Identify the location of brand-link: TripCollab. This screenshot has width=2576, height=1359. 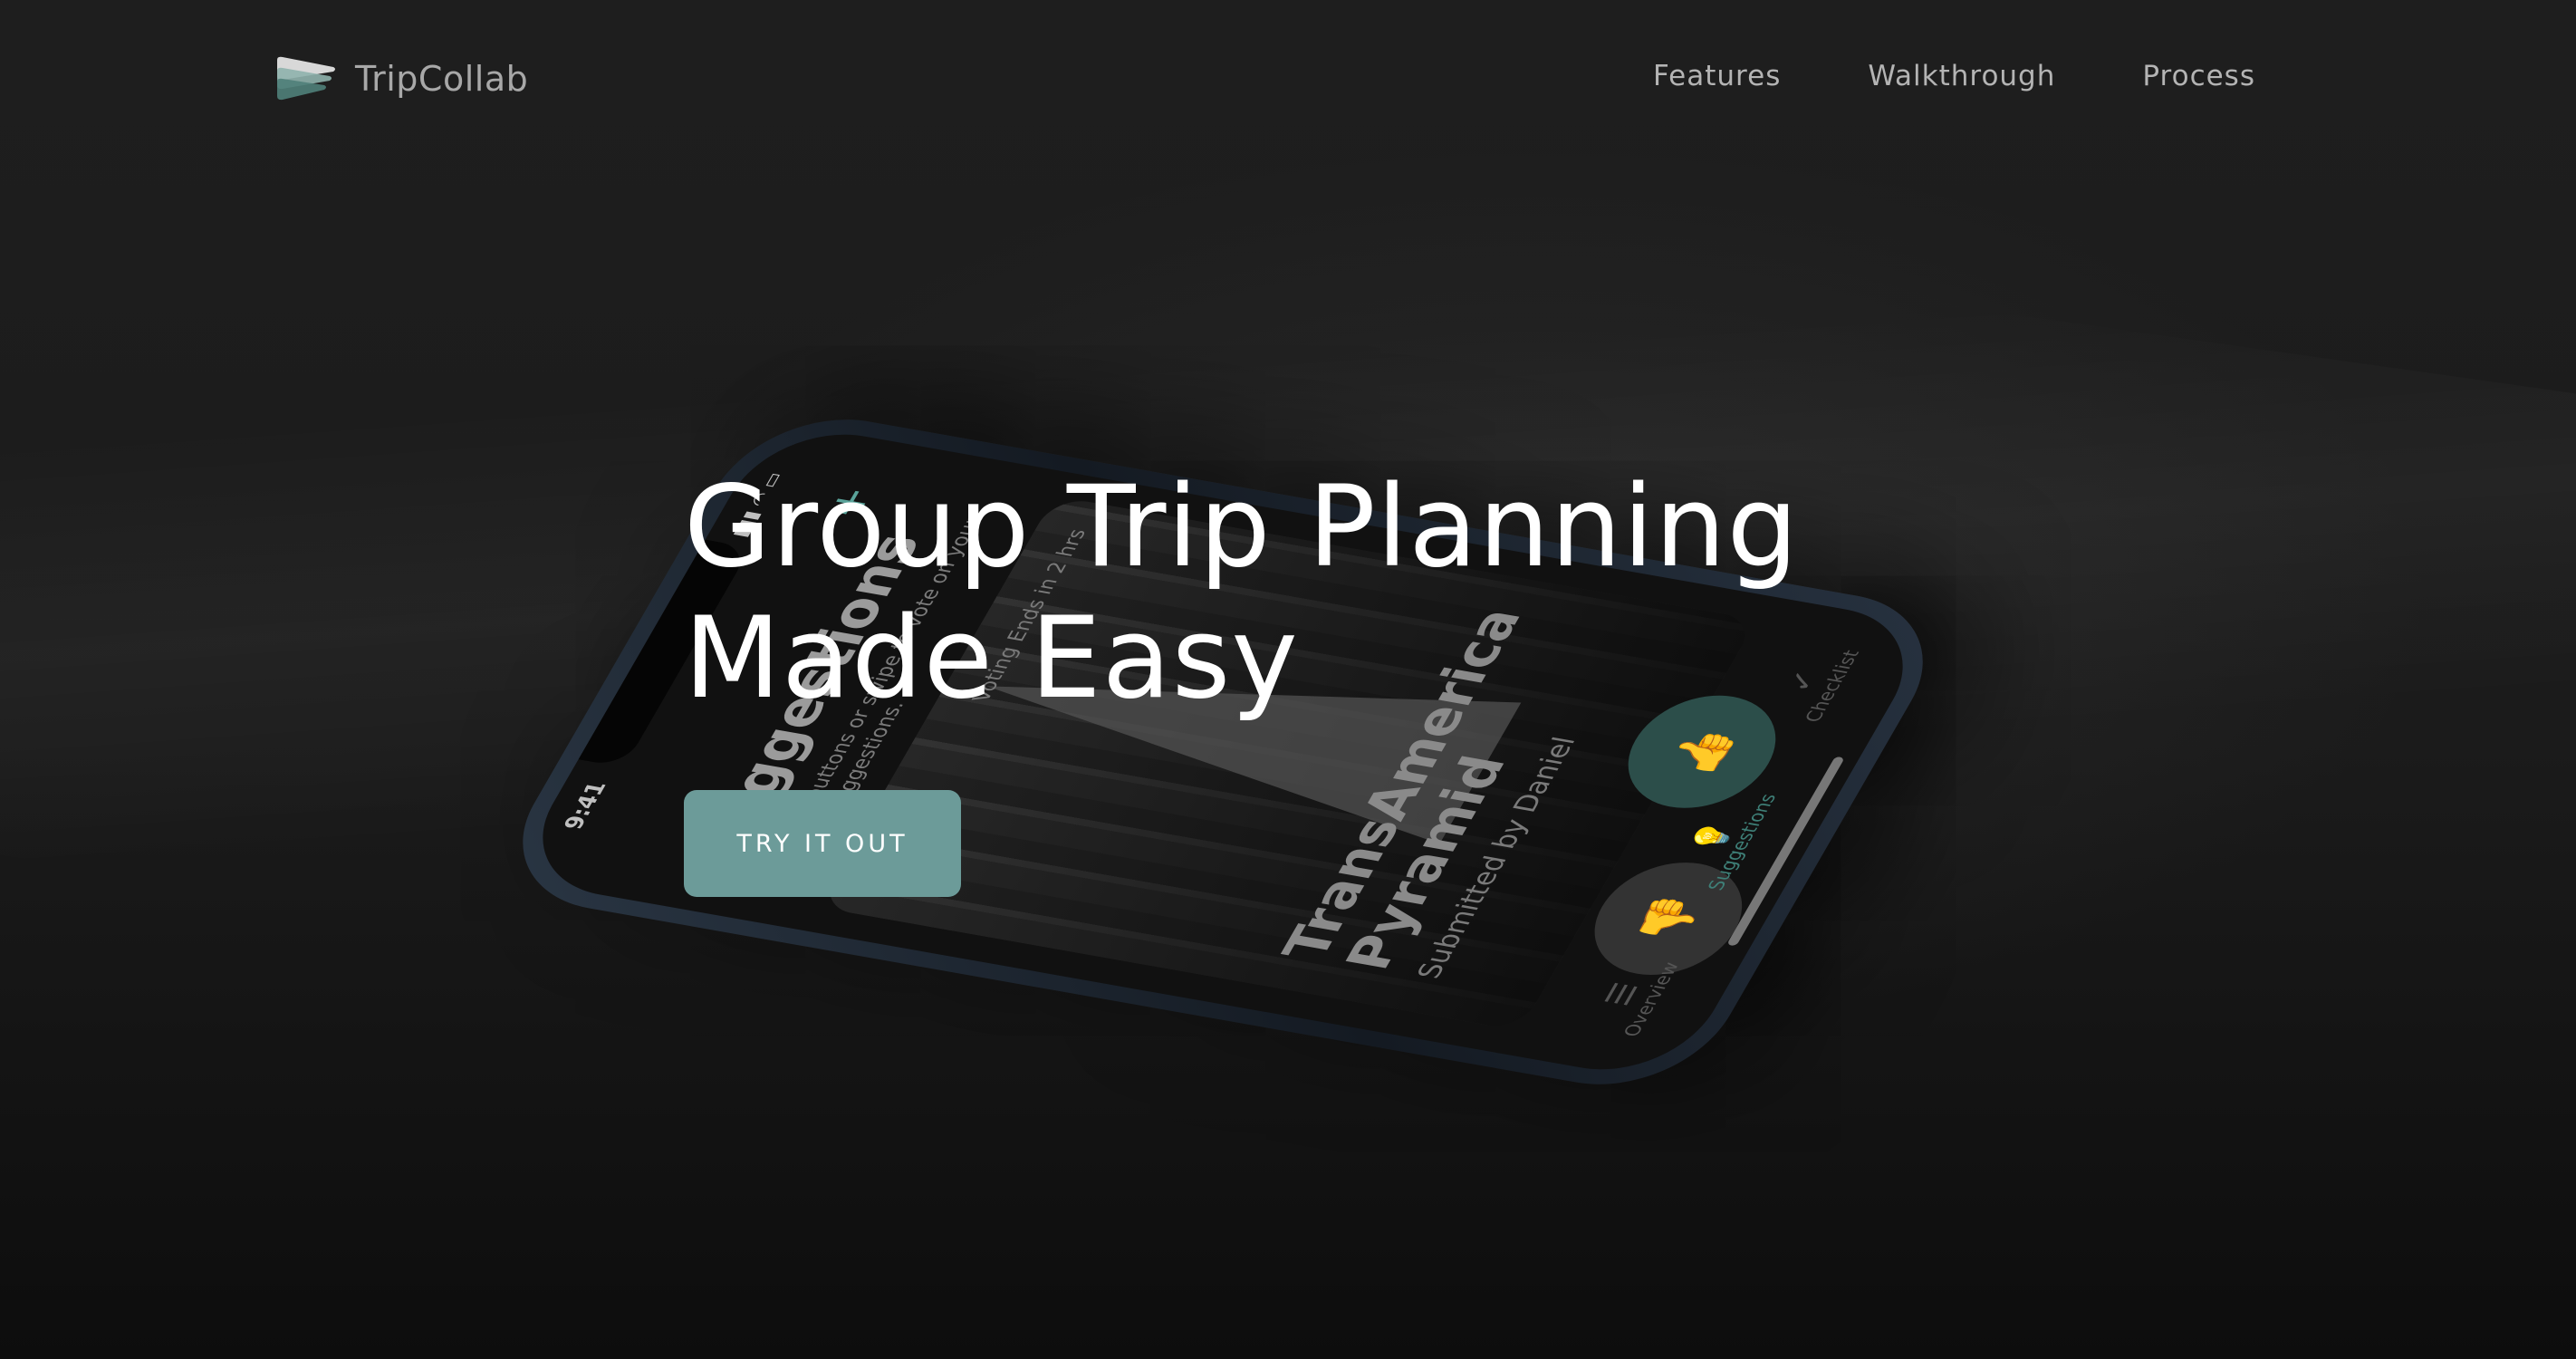
(401, 78).